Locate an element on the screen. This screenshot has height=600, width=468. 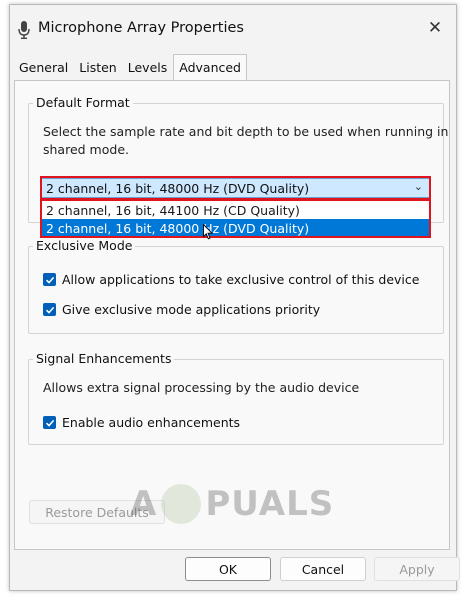
exclusive-mode-group: Exclusive Mode is located at coordinates (236, 286).